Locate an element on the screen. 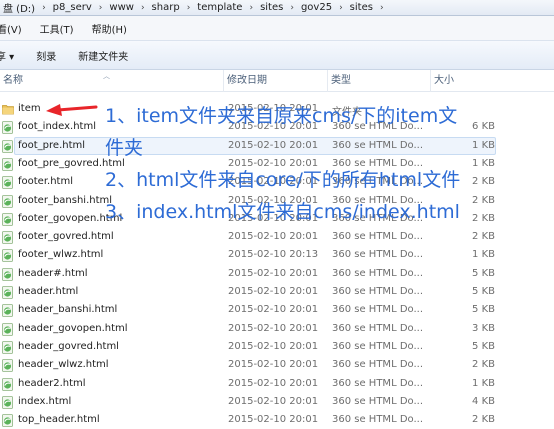  breadcrumb-sites-current: sites is located at coordinates (361, 7).